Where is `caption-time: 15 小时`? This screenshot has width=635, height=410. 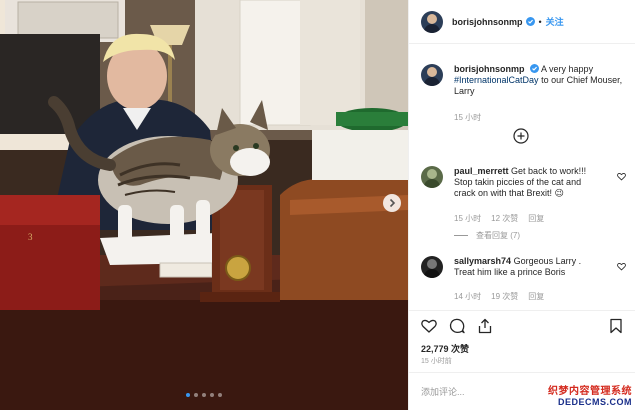
caption-time: 15 小时 is located at coordinates (468, 117).